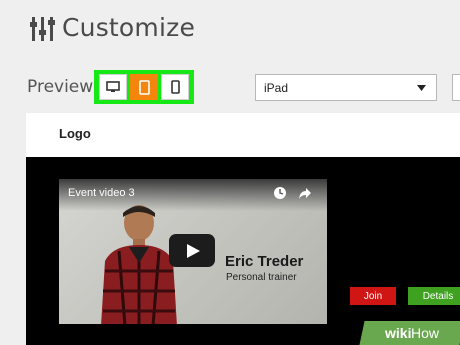 The image size is (460, 345). Describe the element at coordinates (261, 277) in the screenshot. I see `video-trainer-role: Personal trainer` at that location.